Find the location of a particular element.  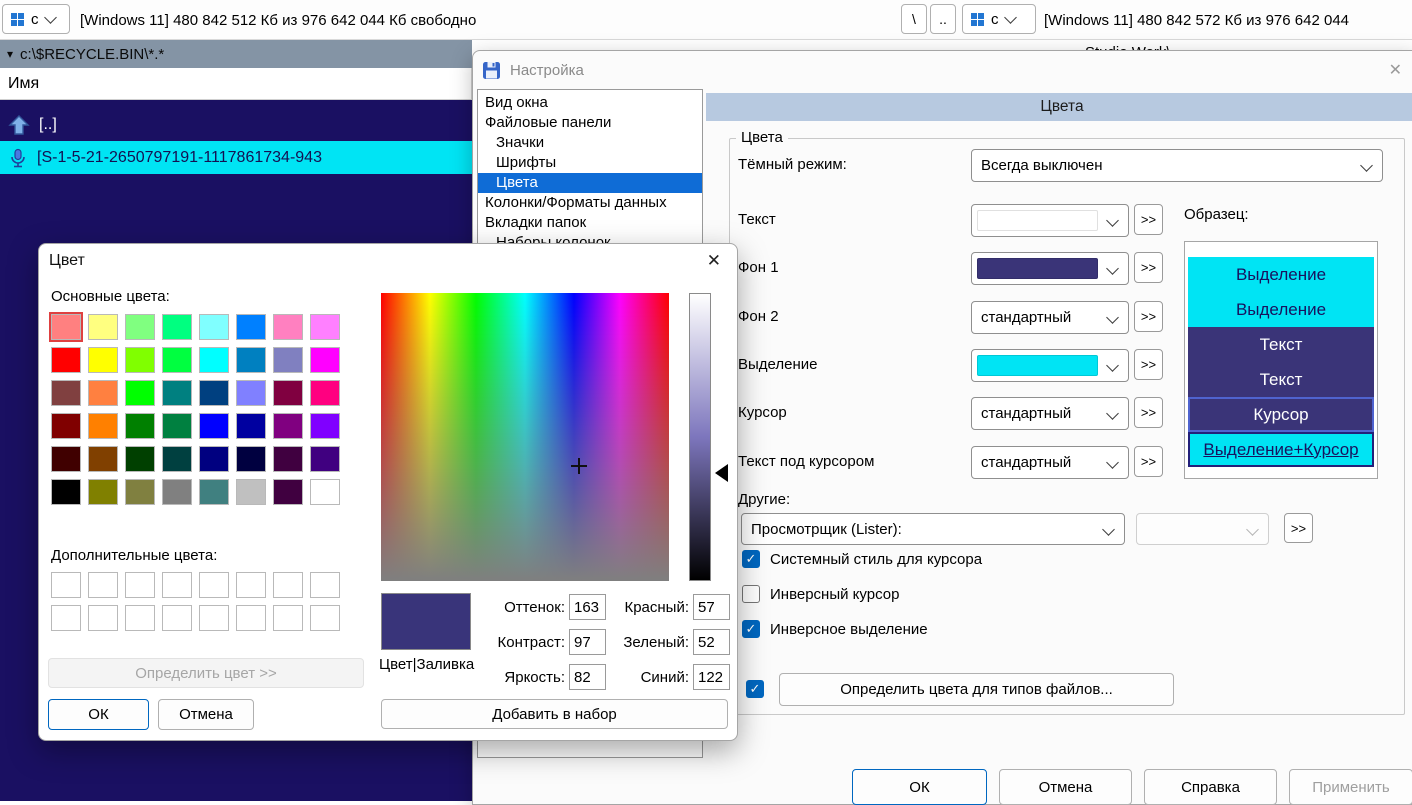

settings-nav-item: Вид окна is located at coordinates (590, 103).